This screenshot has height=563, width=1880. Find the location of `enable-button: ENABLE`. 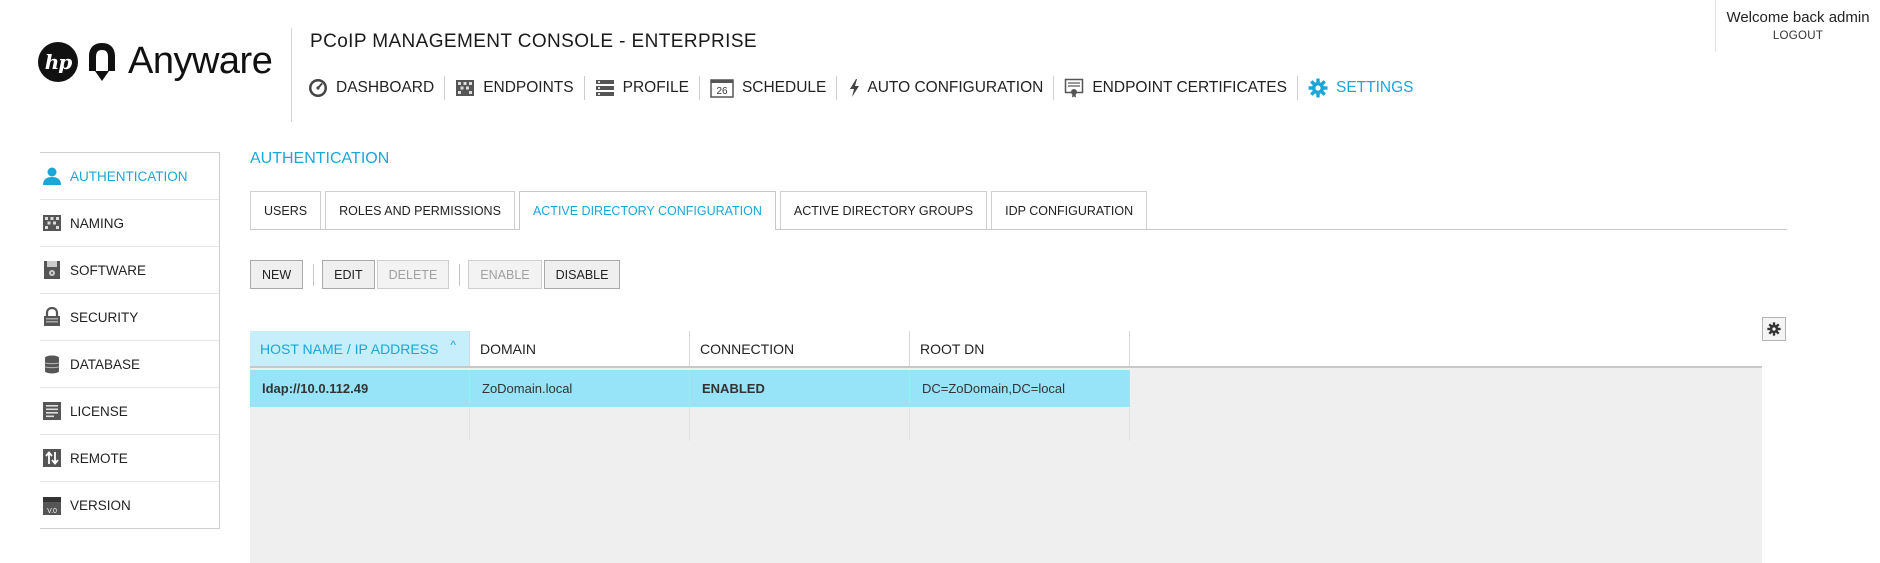

enable-button: ENABLE is located at coordinates (505, 274).